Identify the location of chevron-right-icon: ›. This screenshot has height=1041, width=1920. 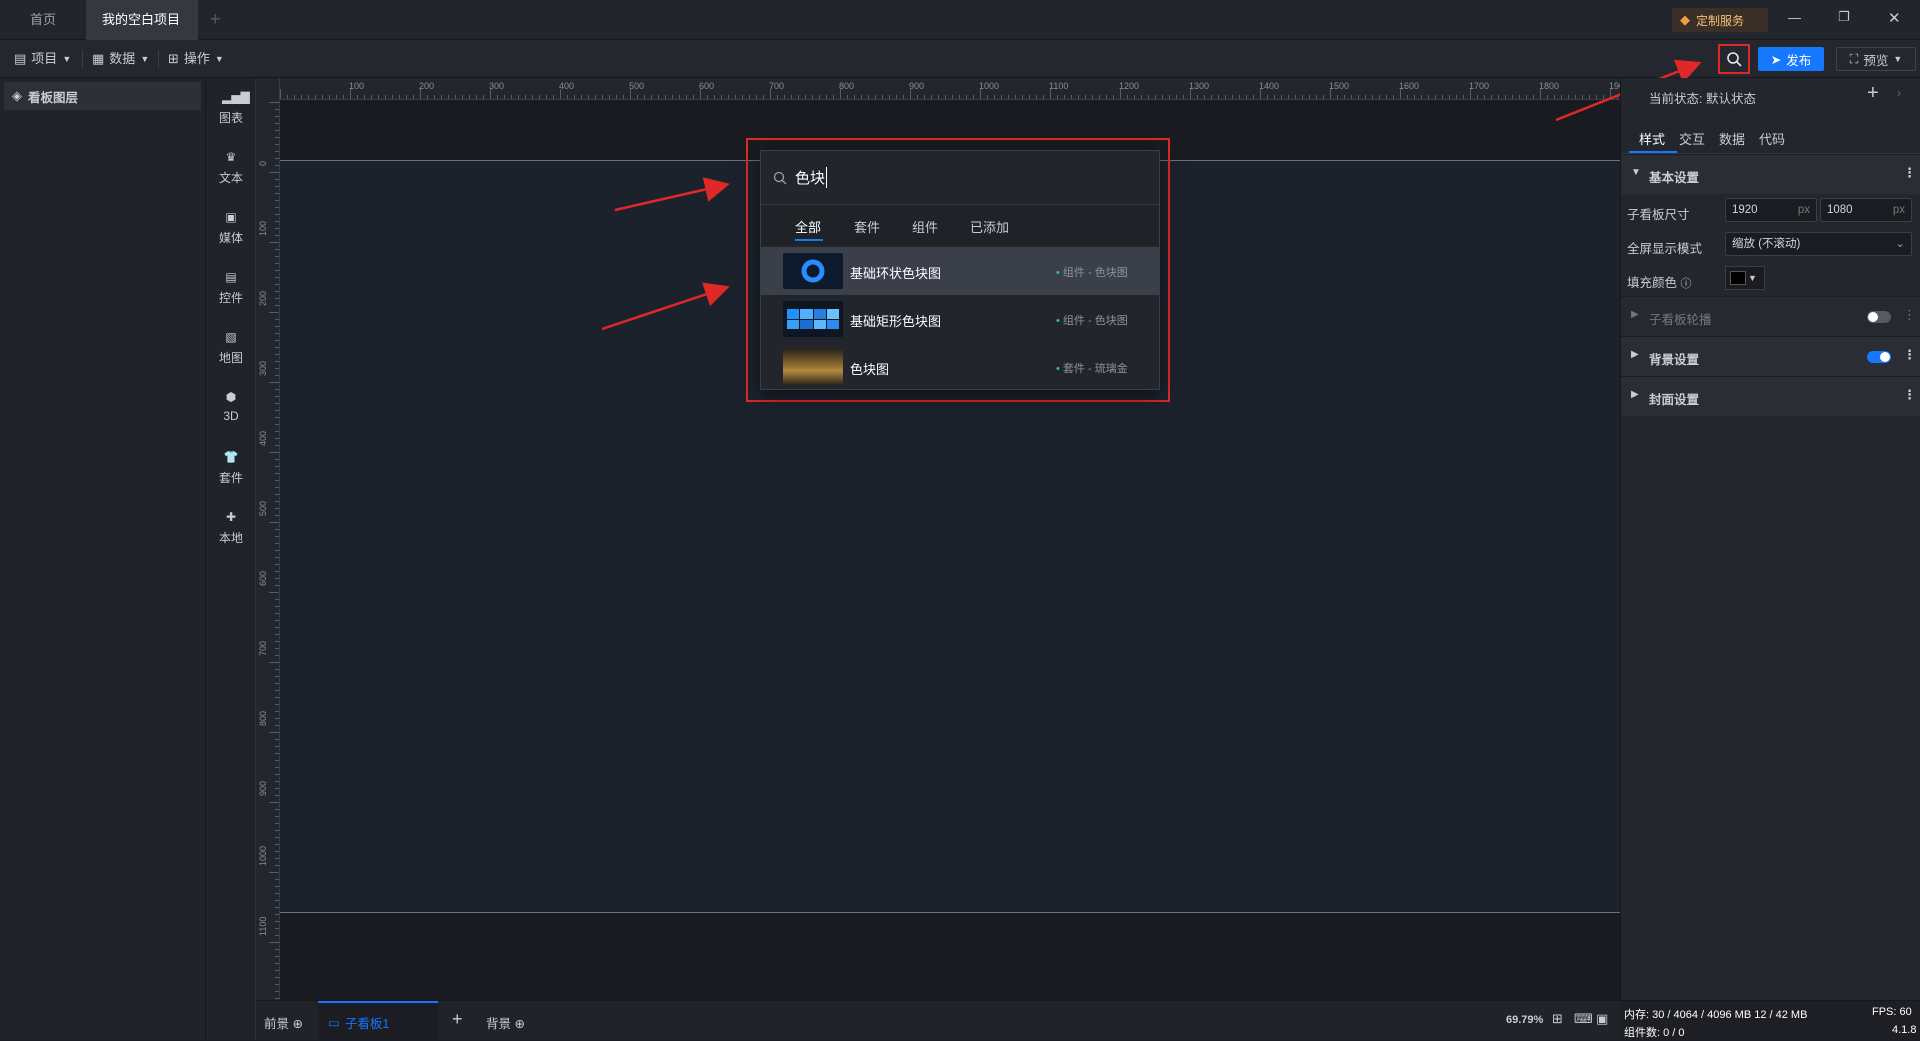
(1899, 93).